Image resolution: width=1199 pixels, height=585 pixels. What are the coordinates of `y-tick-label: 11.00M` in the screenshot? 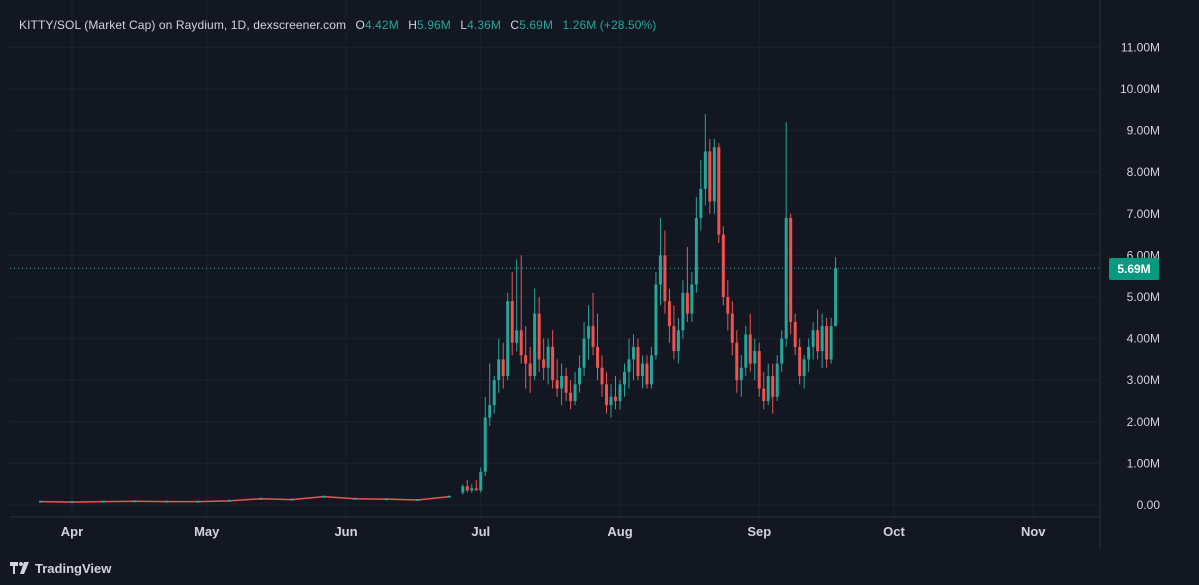 It's located at (1140, 47).